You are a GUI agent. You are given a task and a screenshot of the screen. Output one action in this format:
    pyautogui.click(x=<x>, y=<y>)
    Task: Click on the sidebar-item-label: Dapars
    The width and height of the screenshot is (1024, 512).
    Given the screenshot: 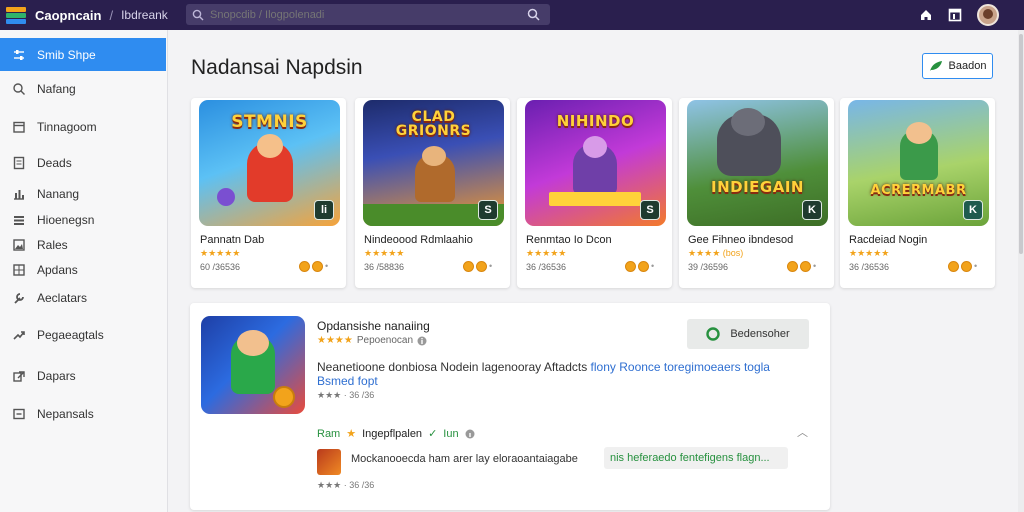 What is the action you would take?
    pyautogui.click(x=56, y=375)
    